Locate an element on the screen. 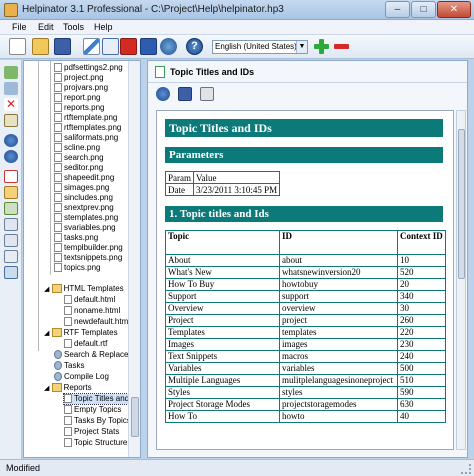 The image size is (474, 476). parameters-heading: Parameters is located at coordinates (304, 155).